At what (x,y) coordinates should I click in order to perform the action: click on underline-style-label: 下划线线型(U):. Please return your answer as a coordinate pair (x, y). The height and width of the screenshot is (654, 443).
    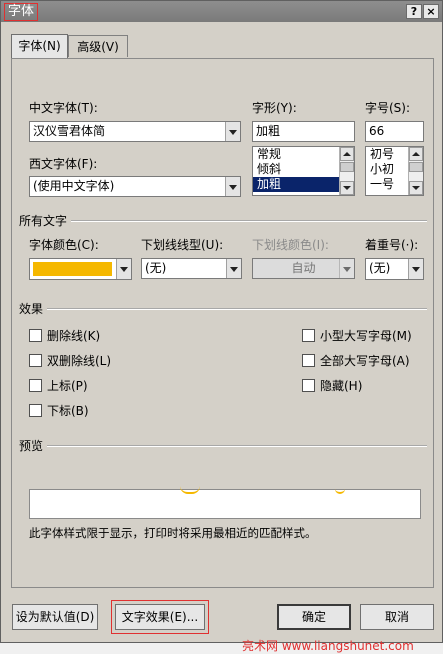
    Looking at the image, I should click on (182, 245).